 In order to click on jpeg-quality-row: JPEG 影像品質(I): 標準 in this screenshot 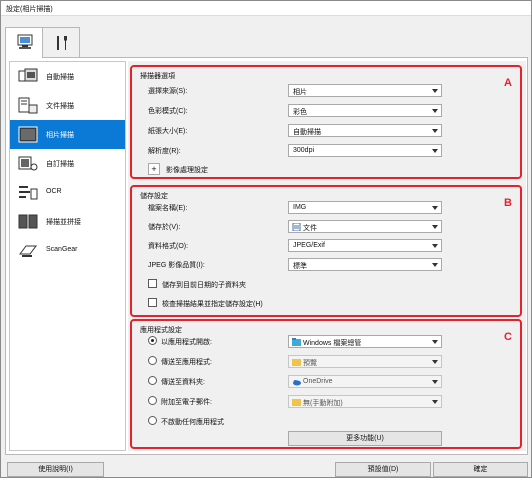, I will do `click(298, 264)`.